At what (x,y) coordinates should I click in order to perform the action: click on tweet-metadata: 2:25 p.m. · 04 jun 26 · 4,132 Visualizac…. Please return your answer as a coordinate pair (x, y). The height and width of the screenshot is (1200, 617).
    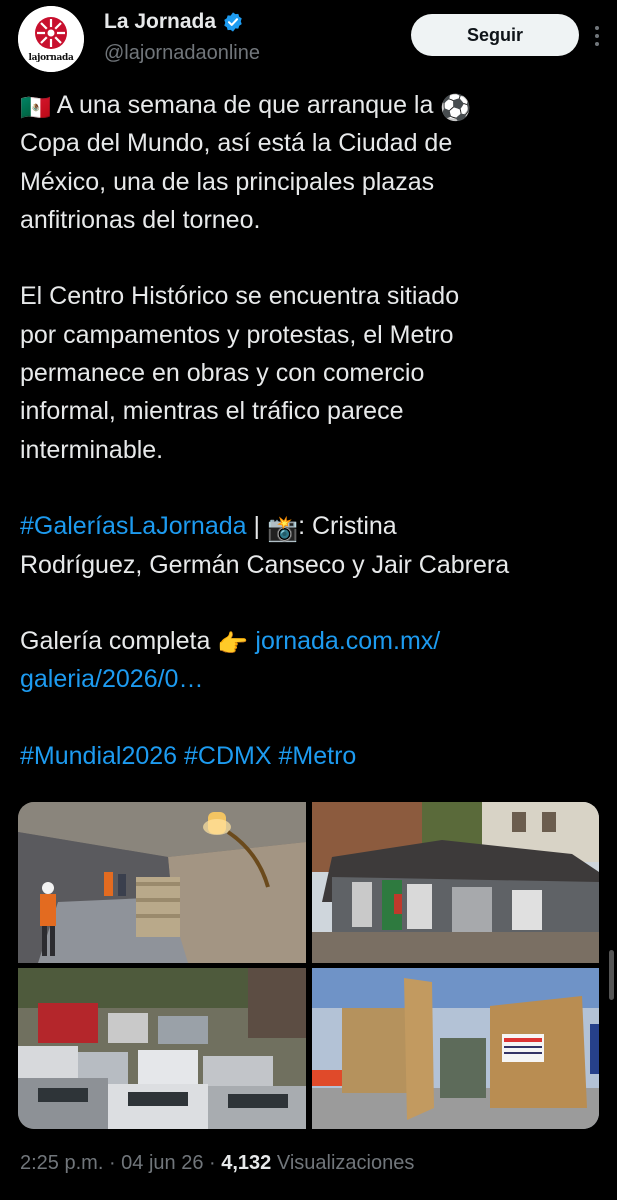
    Looking at the image, I should click on (217, 1163).